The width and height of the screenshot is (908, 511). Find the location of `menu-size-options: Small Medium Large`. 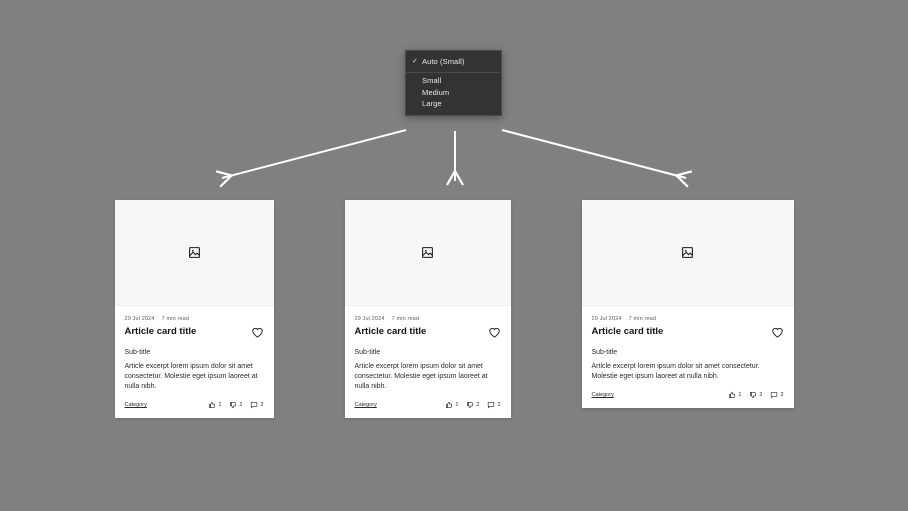

menu-size-options: Small Medium Large is located at coordinates (453, 95).